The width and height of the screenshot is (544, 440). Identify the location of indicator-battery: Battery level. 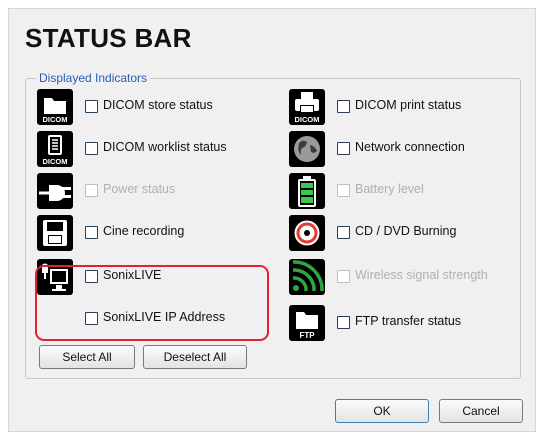
(399, 191).